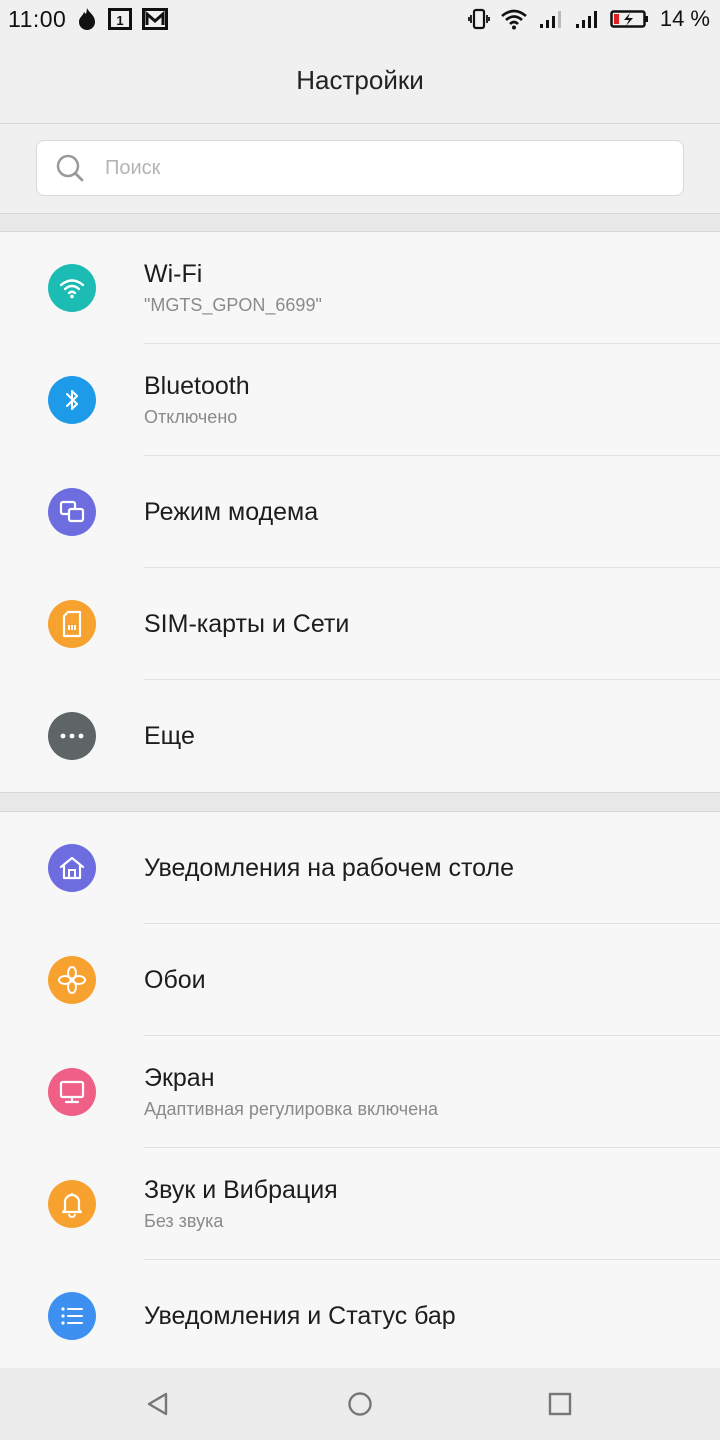  Describe the element at coordinates (72, 400) in the screenshot. I see `bluetooth-icon` at that location.